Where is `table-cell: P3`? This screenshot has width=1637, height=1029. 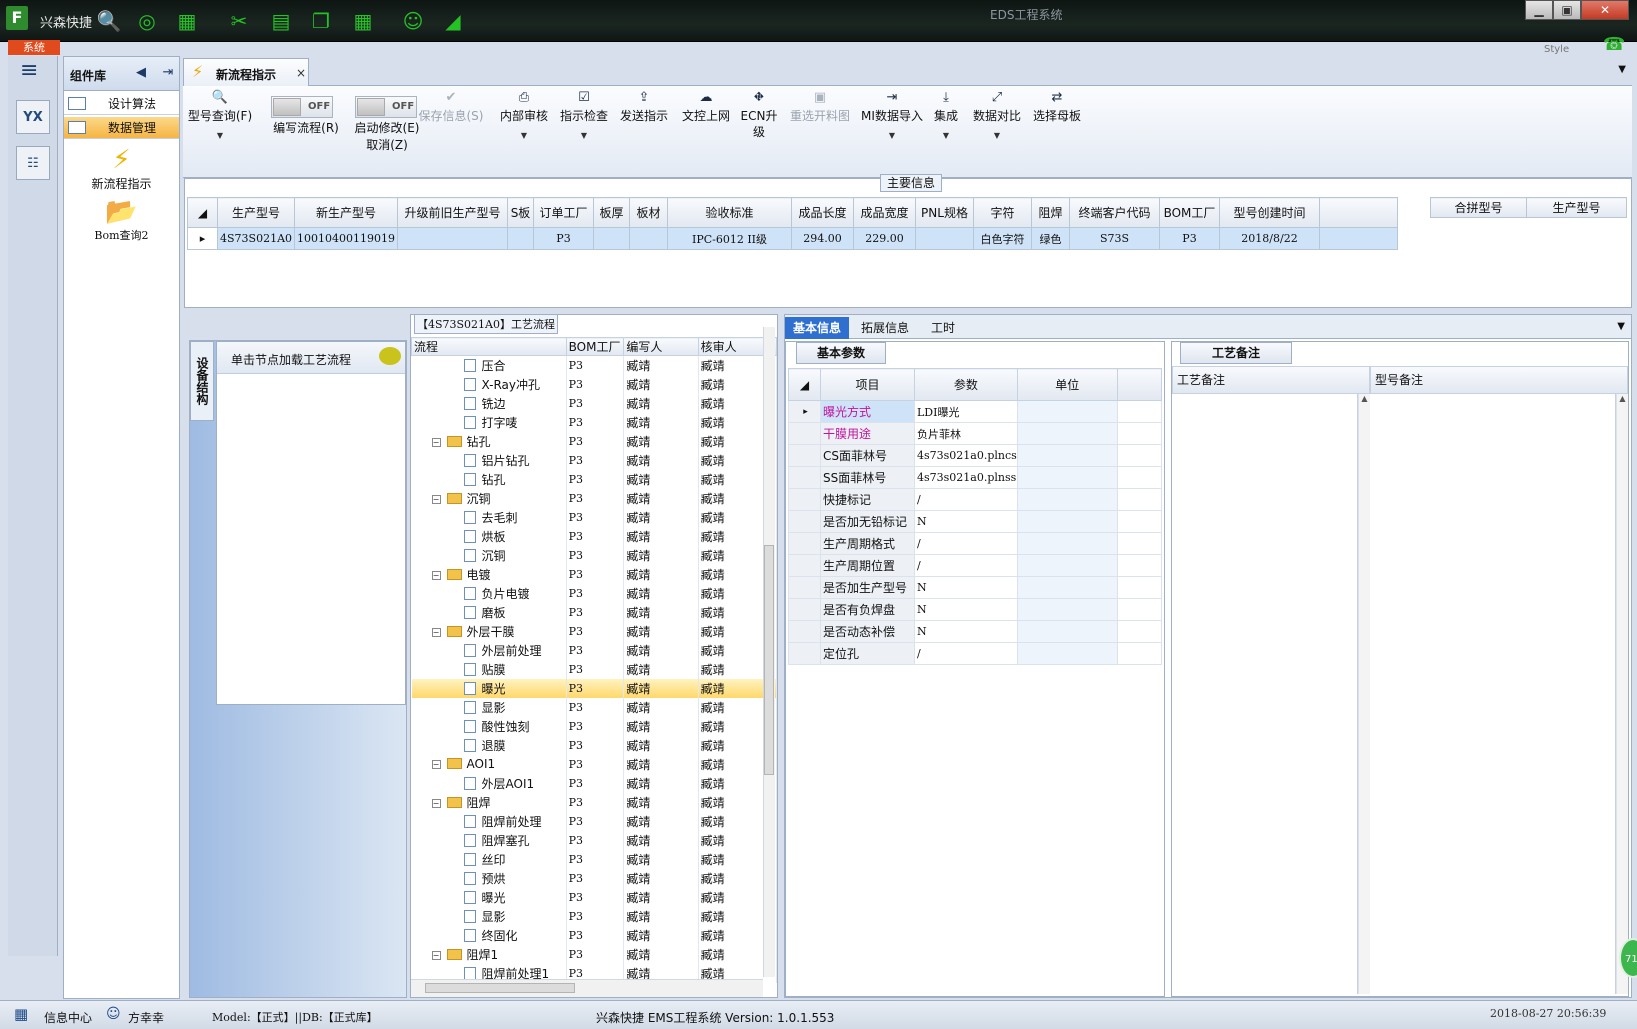
table-cell: P3 is located at coordinates (1189, 238).